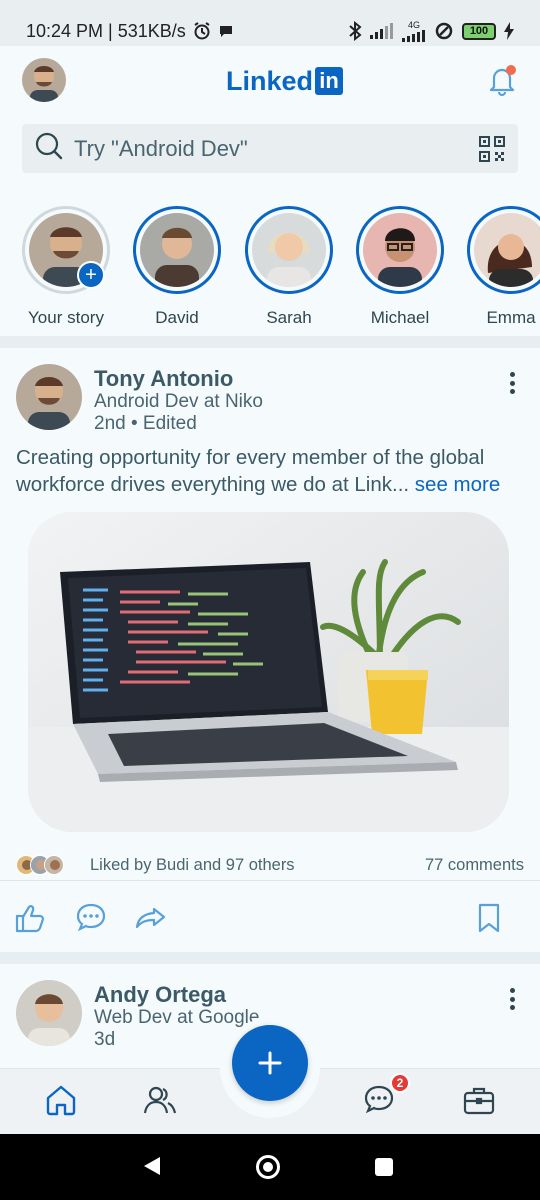  I want to click on battery-indicator: 100, so click(479, 31).